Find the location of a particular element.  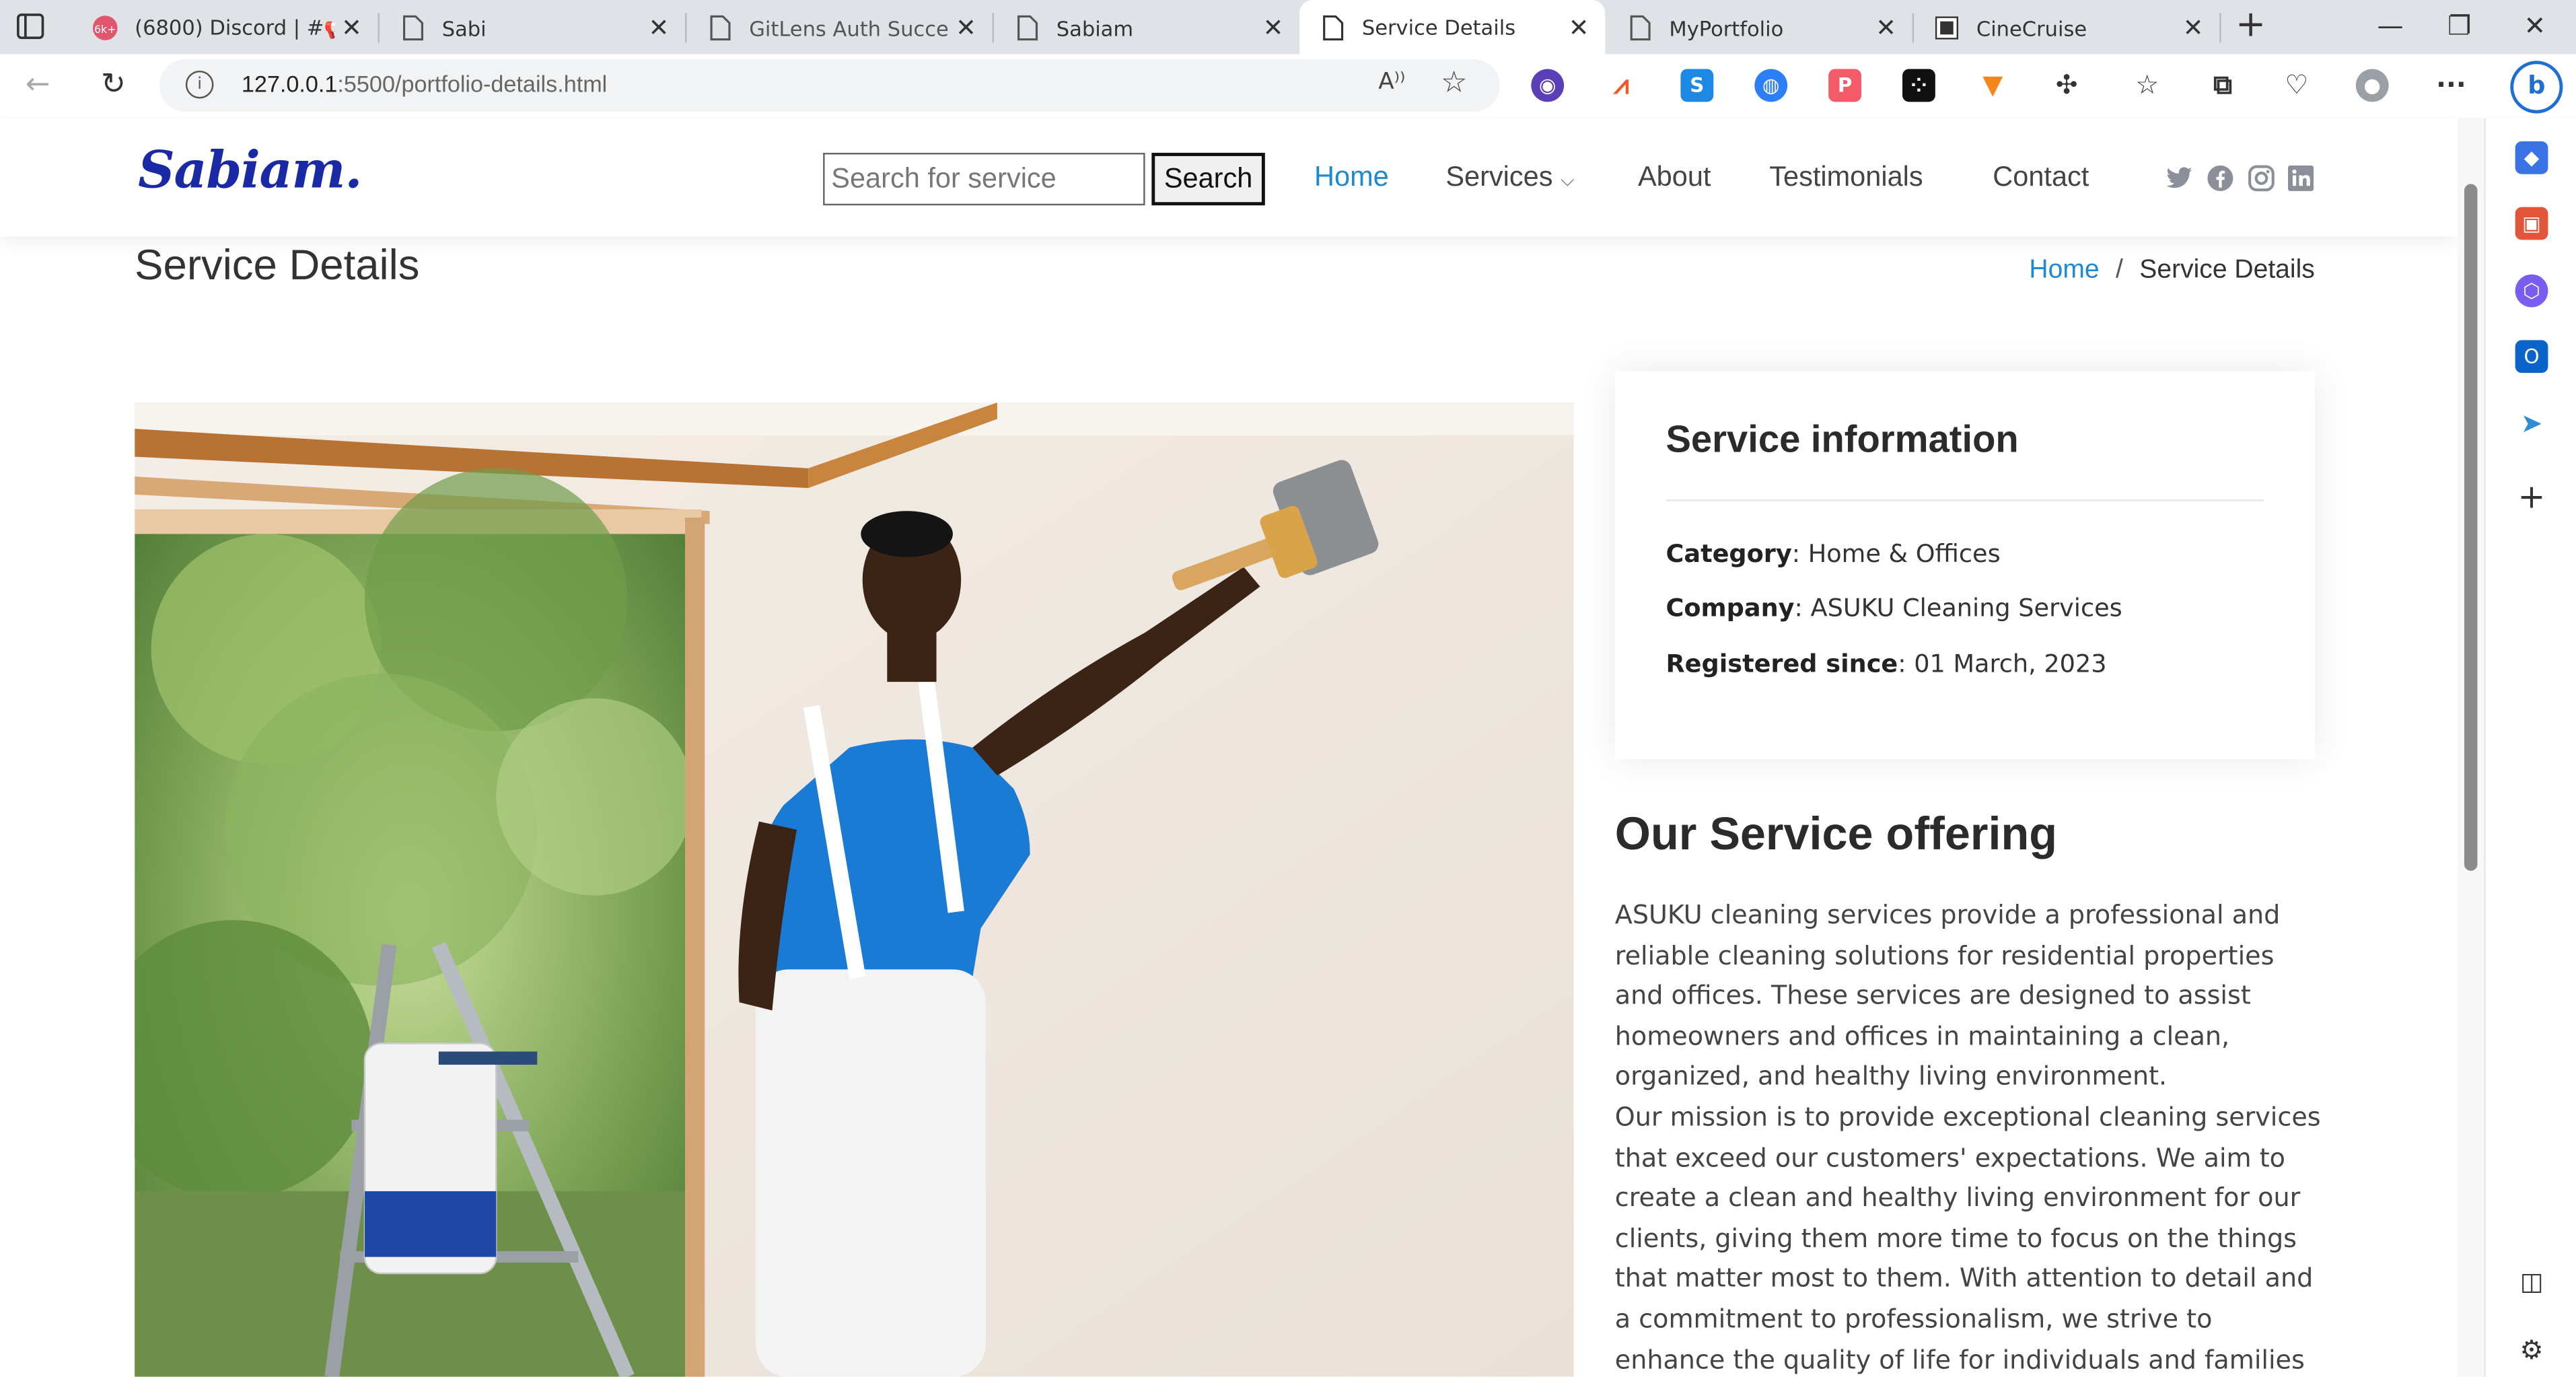

bing-copilot-icon: b is located at coordinates (2536, 87).